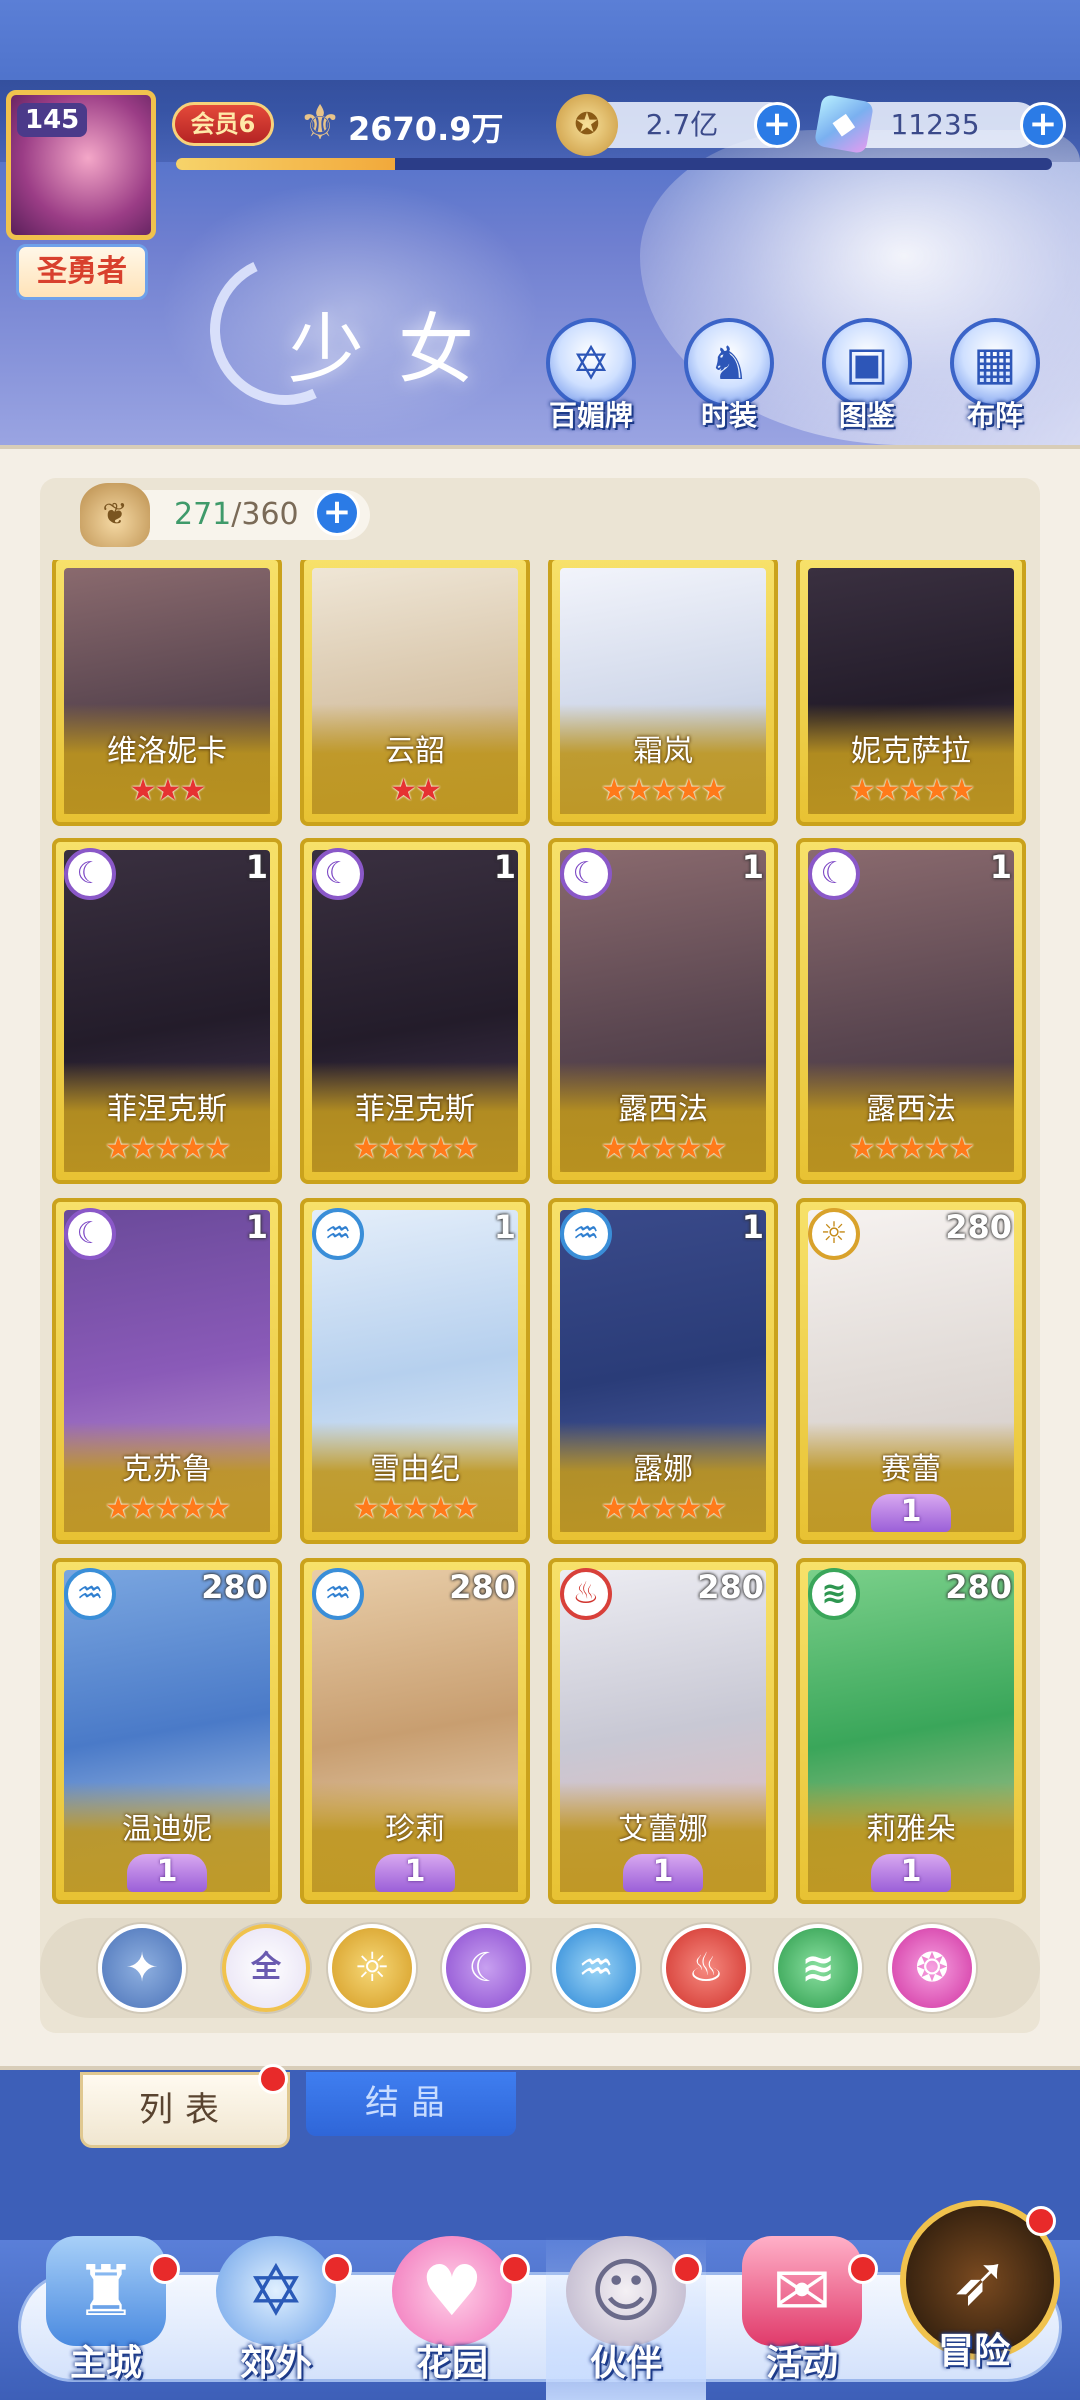  What do you see at coordinates (320, 123) in the screenshot?
I see `combat-power-icon: ⚜` at bounding box center [320, 123].